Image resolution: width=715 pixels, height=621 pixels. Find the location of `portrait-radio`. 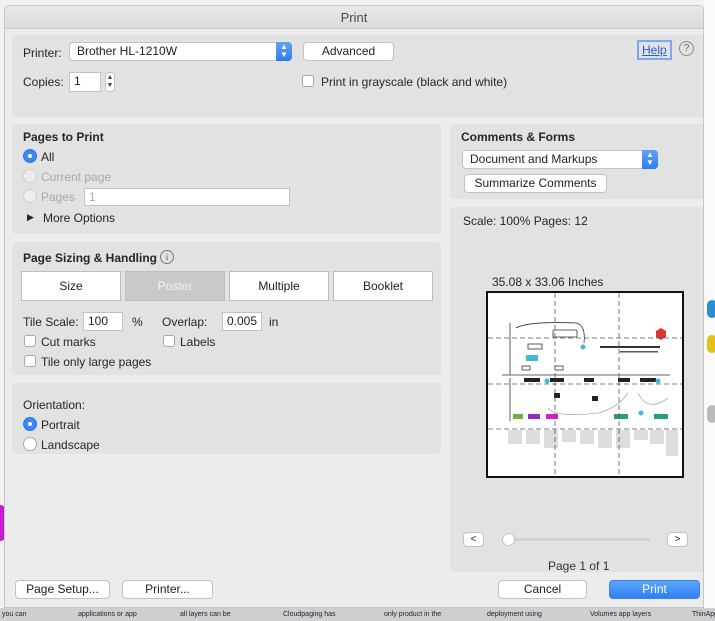

portrait-radio is located at coordinates (30, 424).